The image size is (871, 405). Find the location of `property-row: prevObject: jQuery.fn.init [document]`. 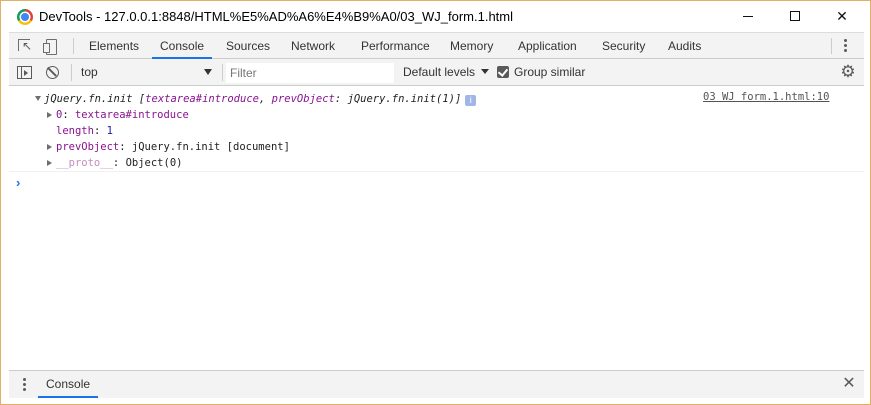

property-row: prevObject: jQuery.fn.init [document] is located at coordinates (168, 147).